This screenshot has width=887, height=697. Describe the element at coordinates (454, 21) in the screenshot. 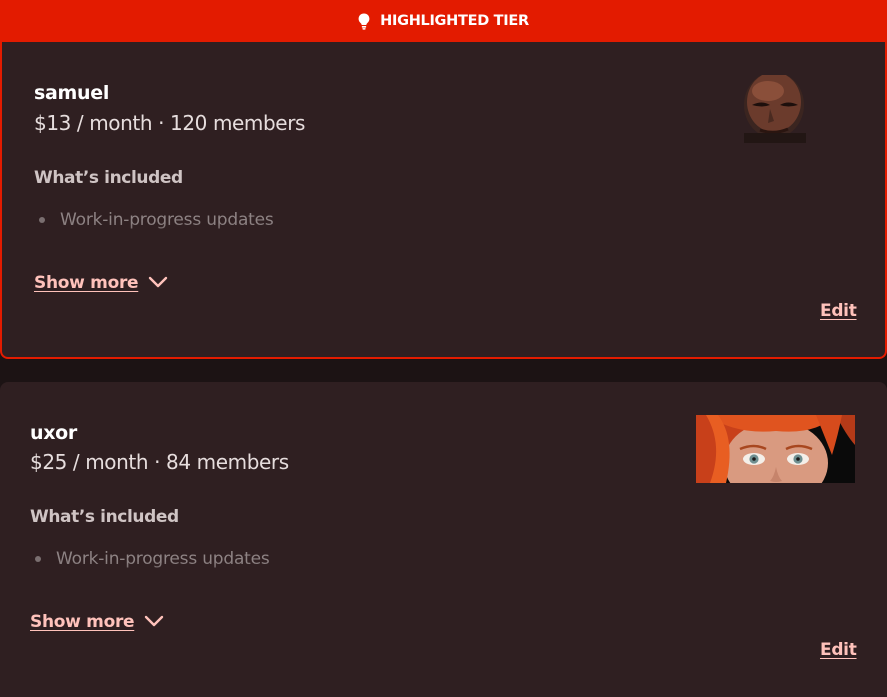

I see `highlighted-tier-label: HIGHLIGHTED TIER` at that location.